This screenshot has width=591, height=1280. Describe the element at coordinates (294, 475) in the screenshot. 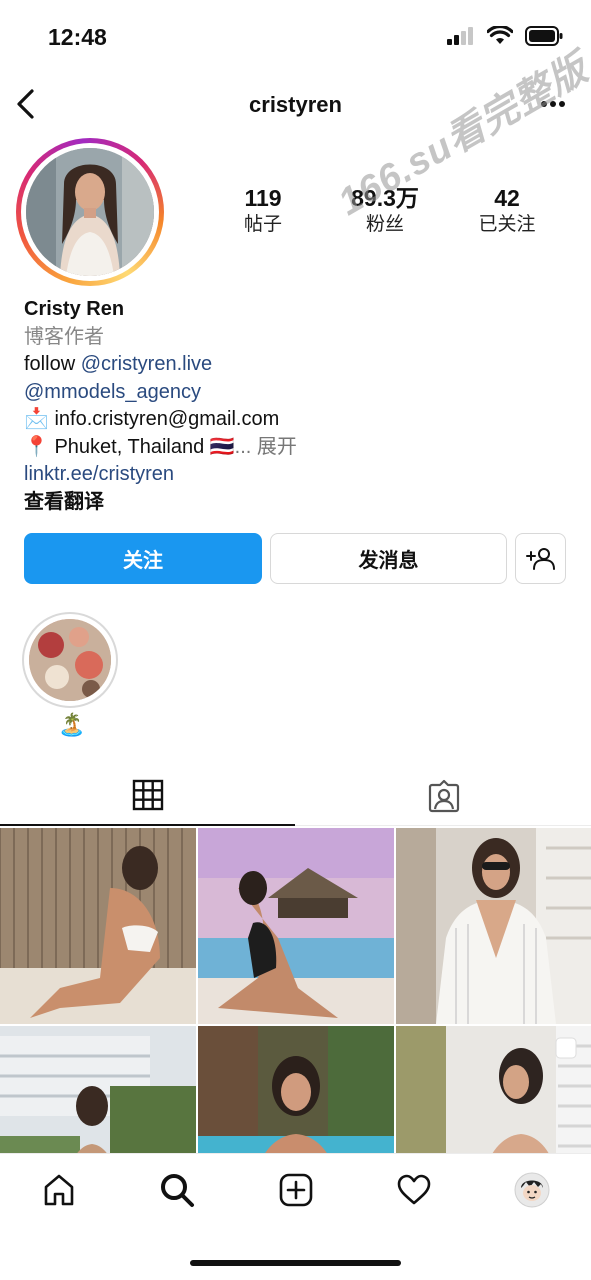

I see `bio-website-line: linktr.ee/cristyren` at that location.